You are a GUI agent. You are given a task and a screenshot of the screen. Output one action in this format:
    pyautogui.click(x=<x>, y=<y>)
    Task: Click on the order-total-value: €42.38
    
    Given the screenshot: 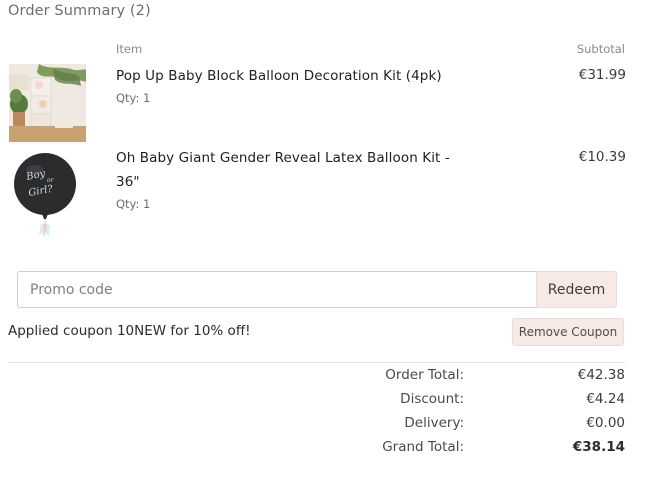 What is the action you would take?
    pyautogui.click(x=601, y=375)
    